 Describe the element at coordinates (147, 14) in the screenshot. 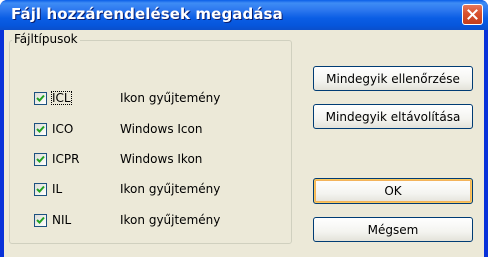

I see `window-title: Fájl hozzárendelések megadása` at that location.